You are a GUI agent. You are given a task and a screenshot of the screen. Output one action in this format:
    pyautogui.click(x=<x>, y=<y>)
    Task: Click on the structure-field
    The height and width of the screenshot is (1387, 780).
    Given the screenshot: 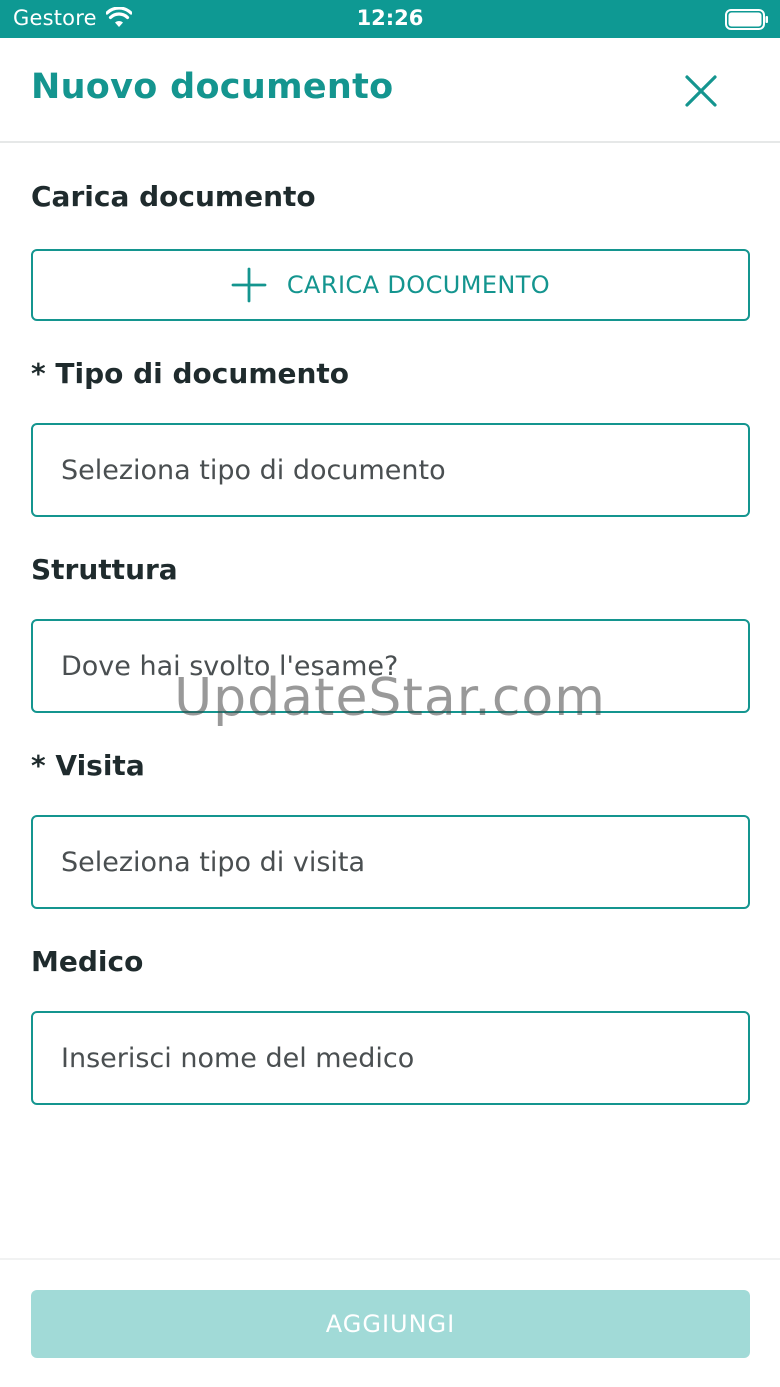 What is the action you would take?
    pyautogui.click(x=390, y=666)
    